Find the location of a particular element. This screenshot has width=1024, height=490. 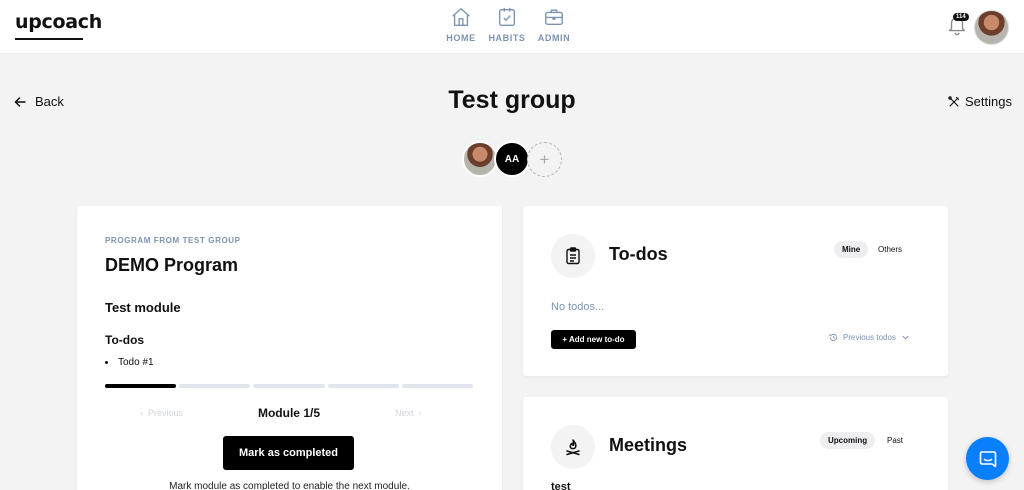

meetings-card: Meetings Upcoming Past test is located at coordinates (735, 443).